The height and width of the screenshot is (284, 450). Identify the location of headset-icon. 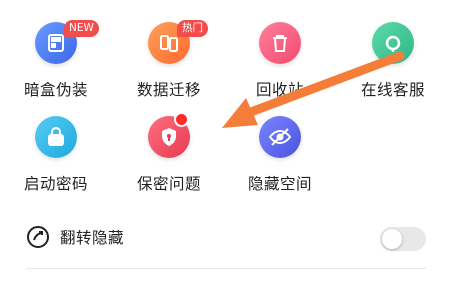
(393, 43).